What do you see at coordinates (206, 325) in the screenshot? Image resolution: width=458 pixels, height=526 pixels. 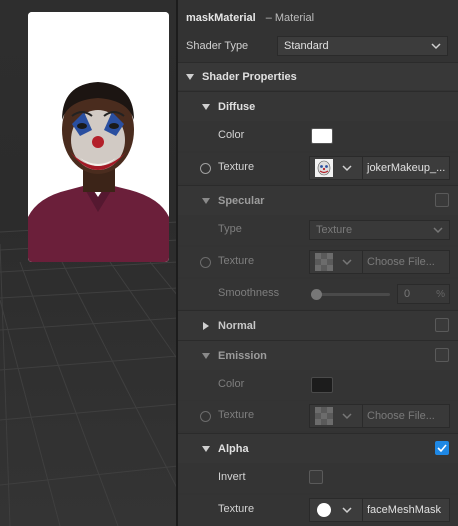 I see `triangle-right-icon` at bounding box center [206, 325].